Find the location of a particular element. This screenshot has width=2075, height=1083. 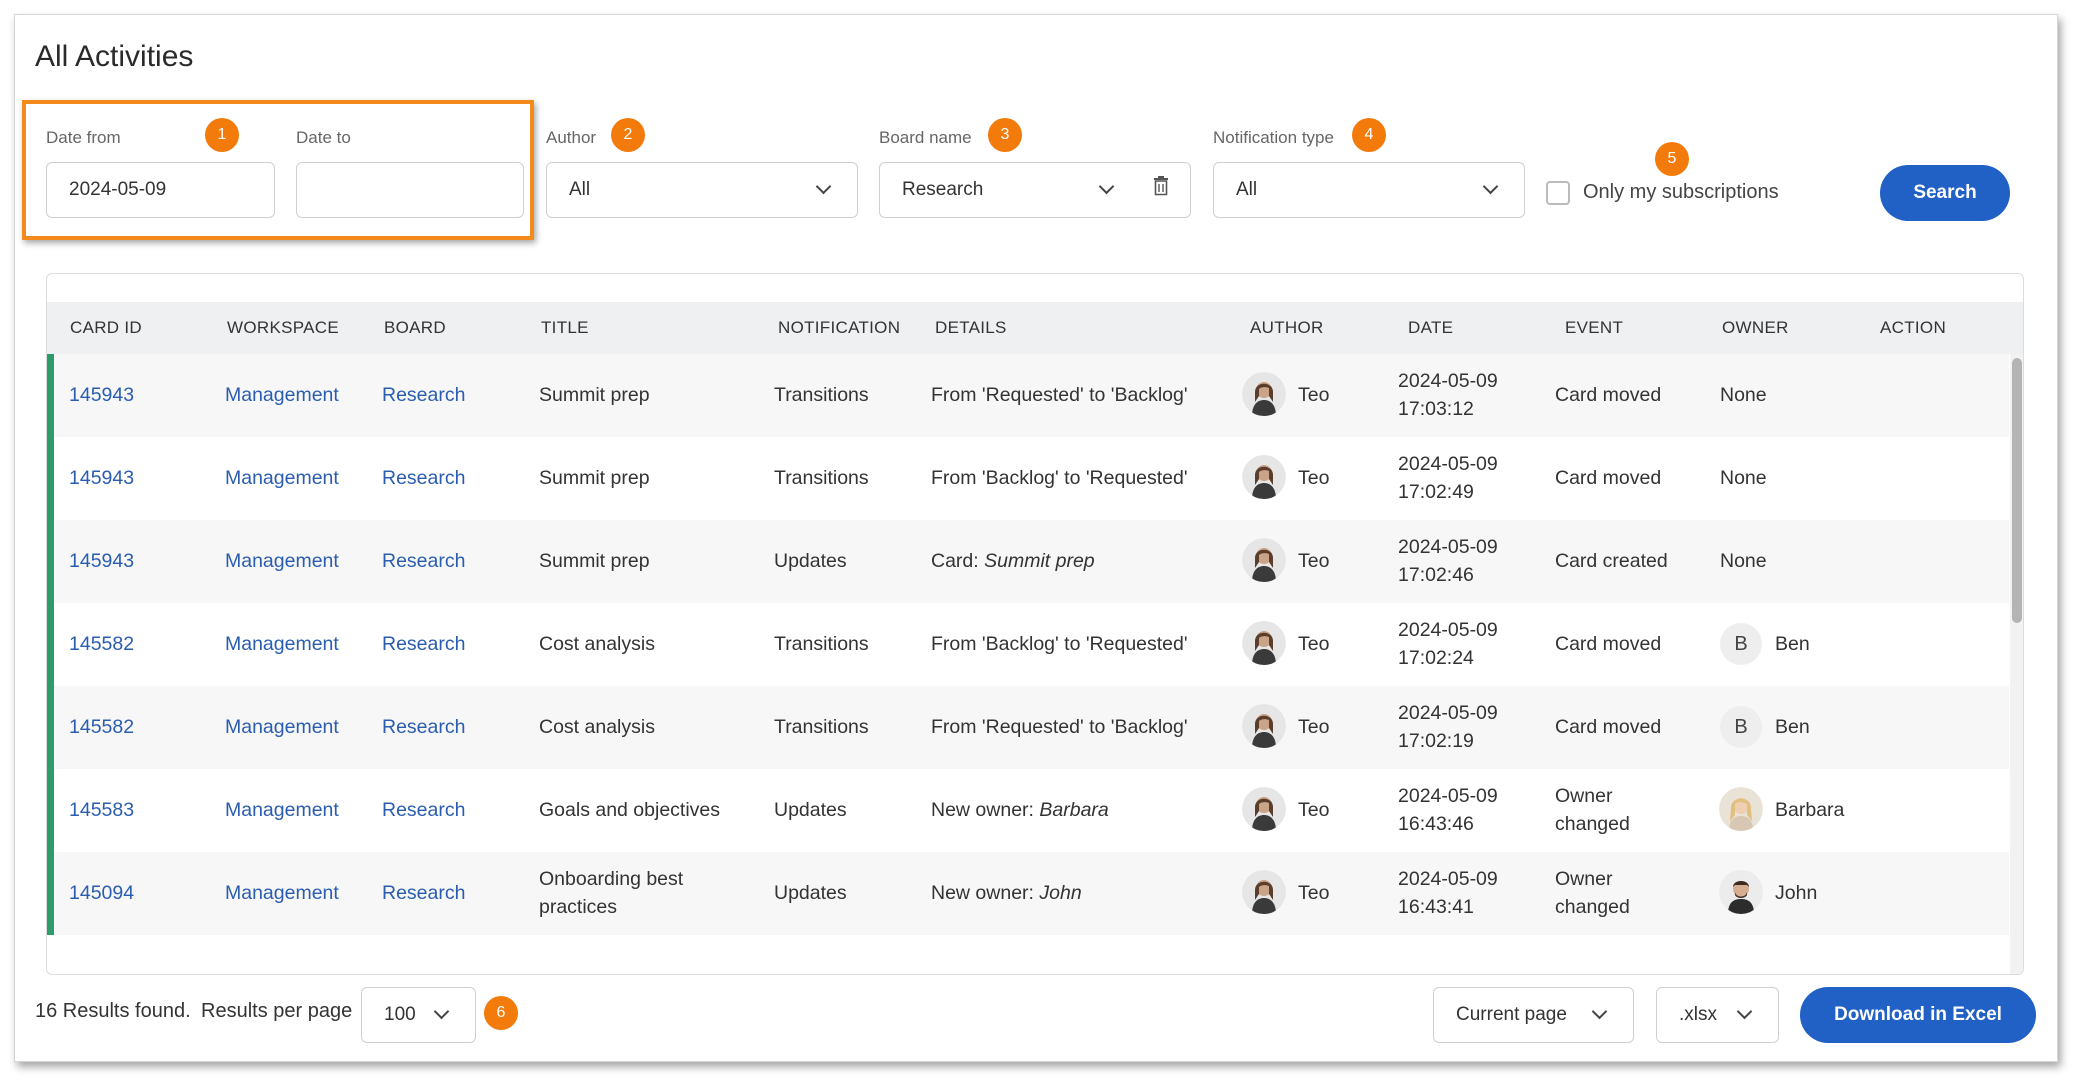

results-count: 16 Results found. is located at coordinates (113, 1011).